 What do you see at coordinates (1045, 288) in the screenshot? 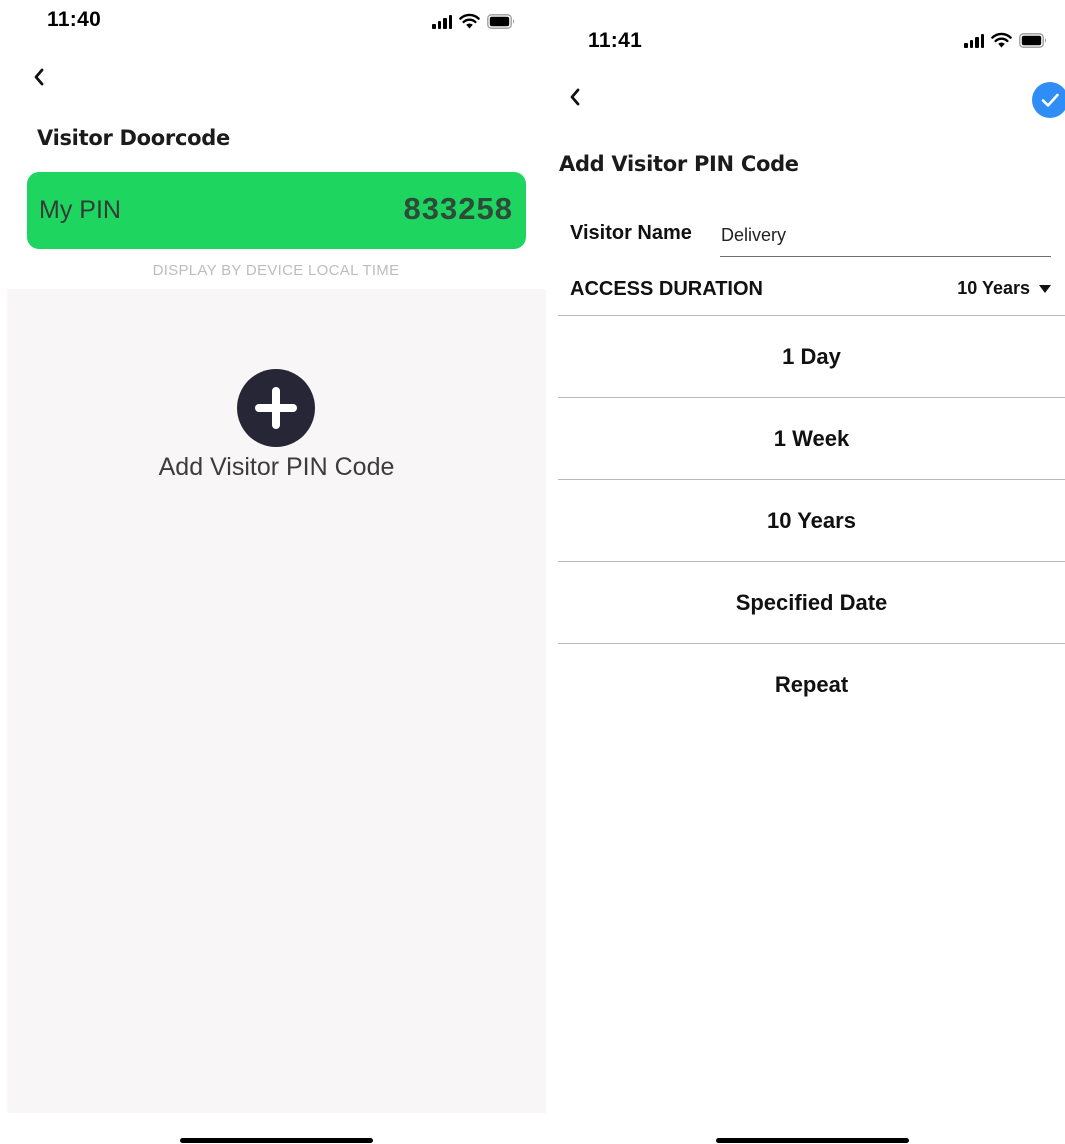
I see `caret-down-icon` at bounding box center [1045, 288].